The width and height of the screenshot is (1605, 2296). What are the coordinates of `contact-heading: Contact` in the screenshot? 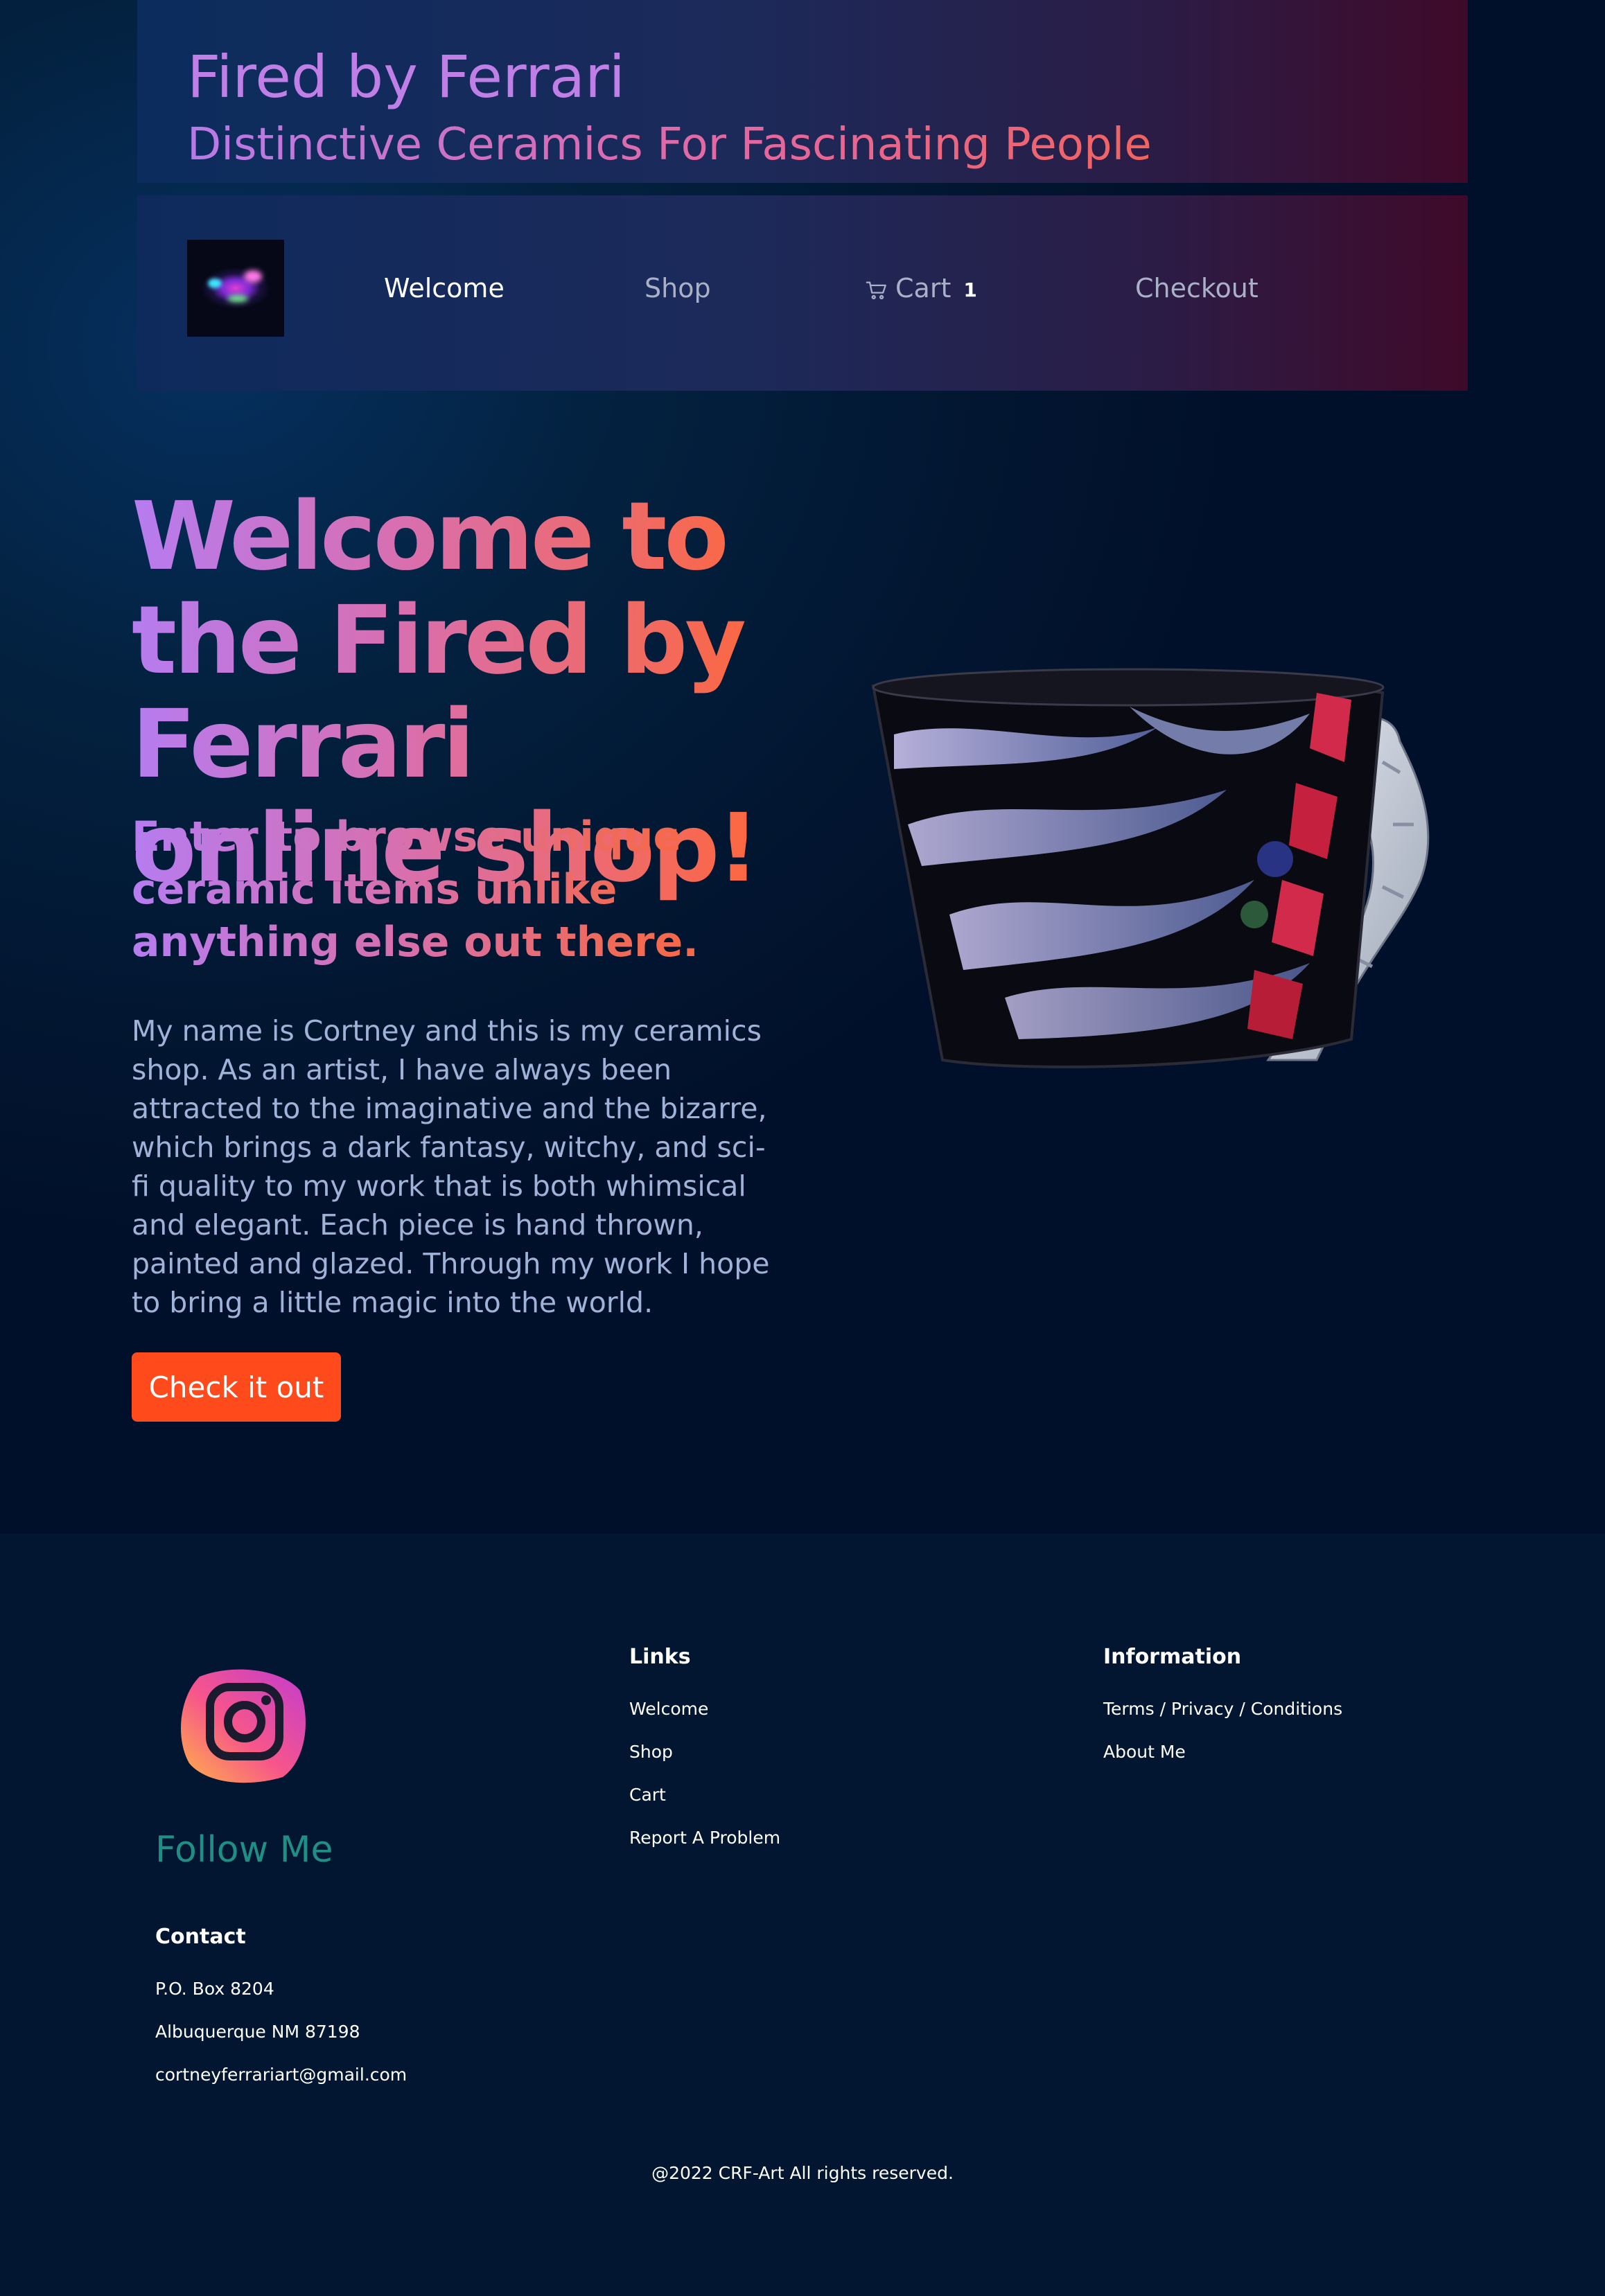 It's located at (201, 1937).